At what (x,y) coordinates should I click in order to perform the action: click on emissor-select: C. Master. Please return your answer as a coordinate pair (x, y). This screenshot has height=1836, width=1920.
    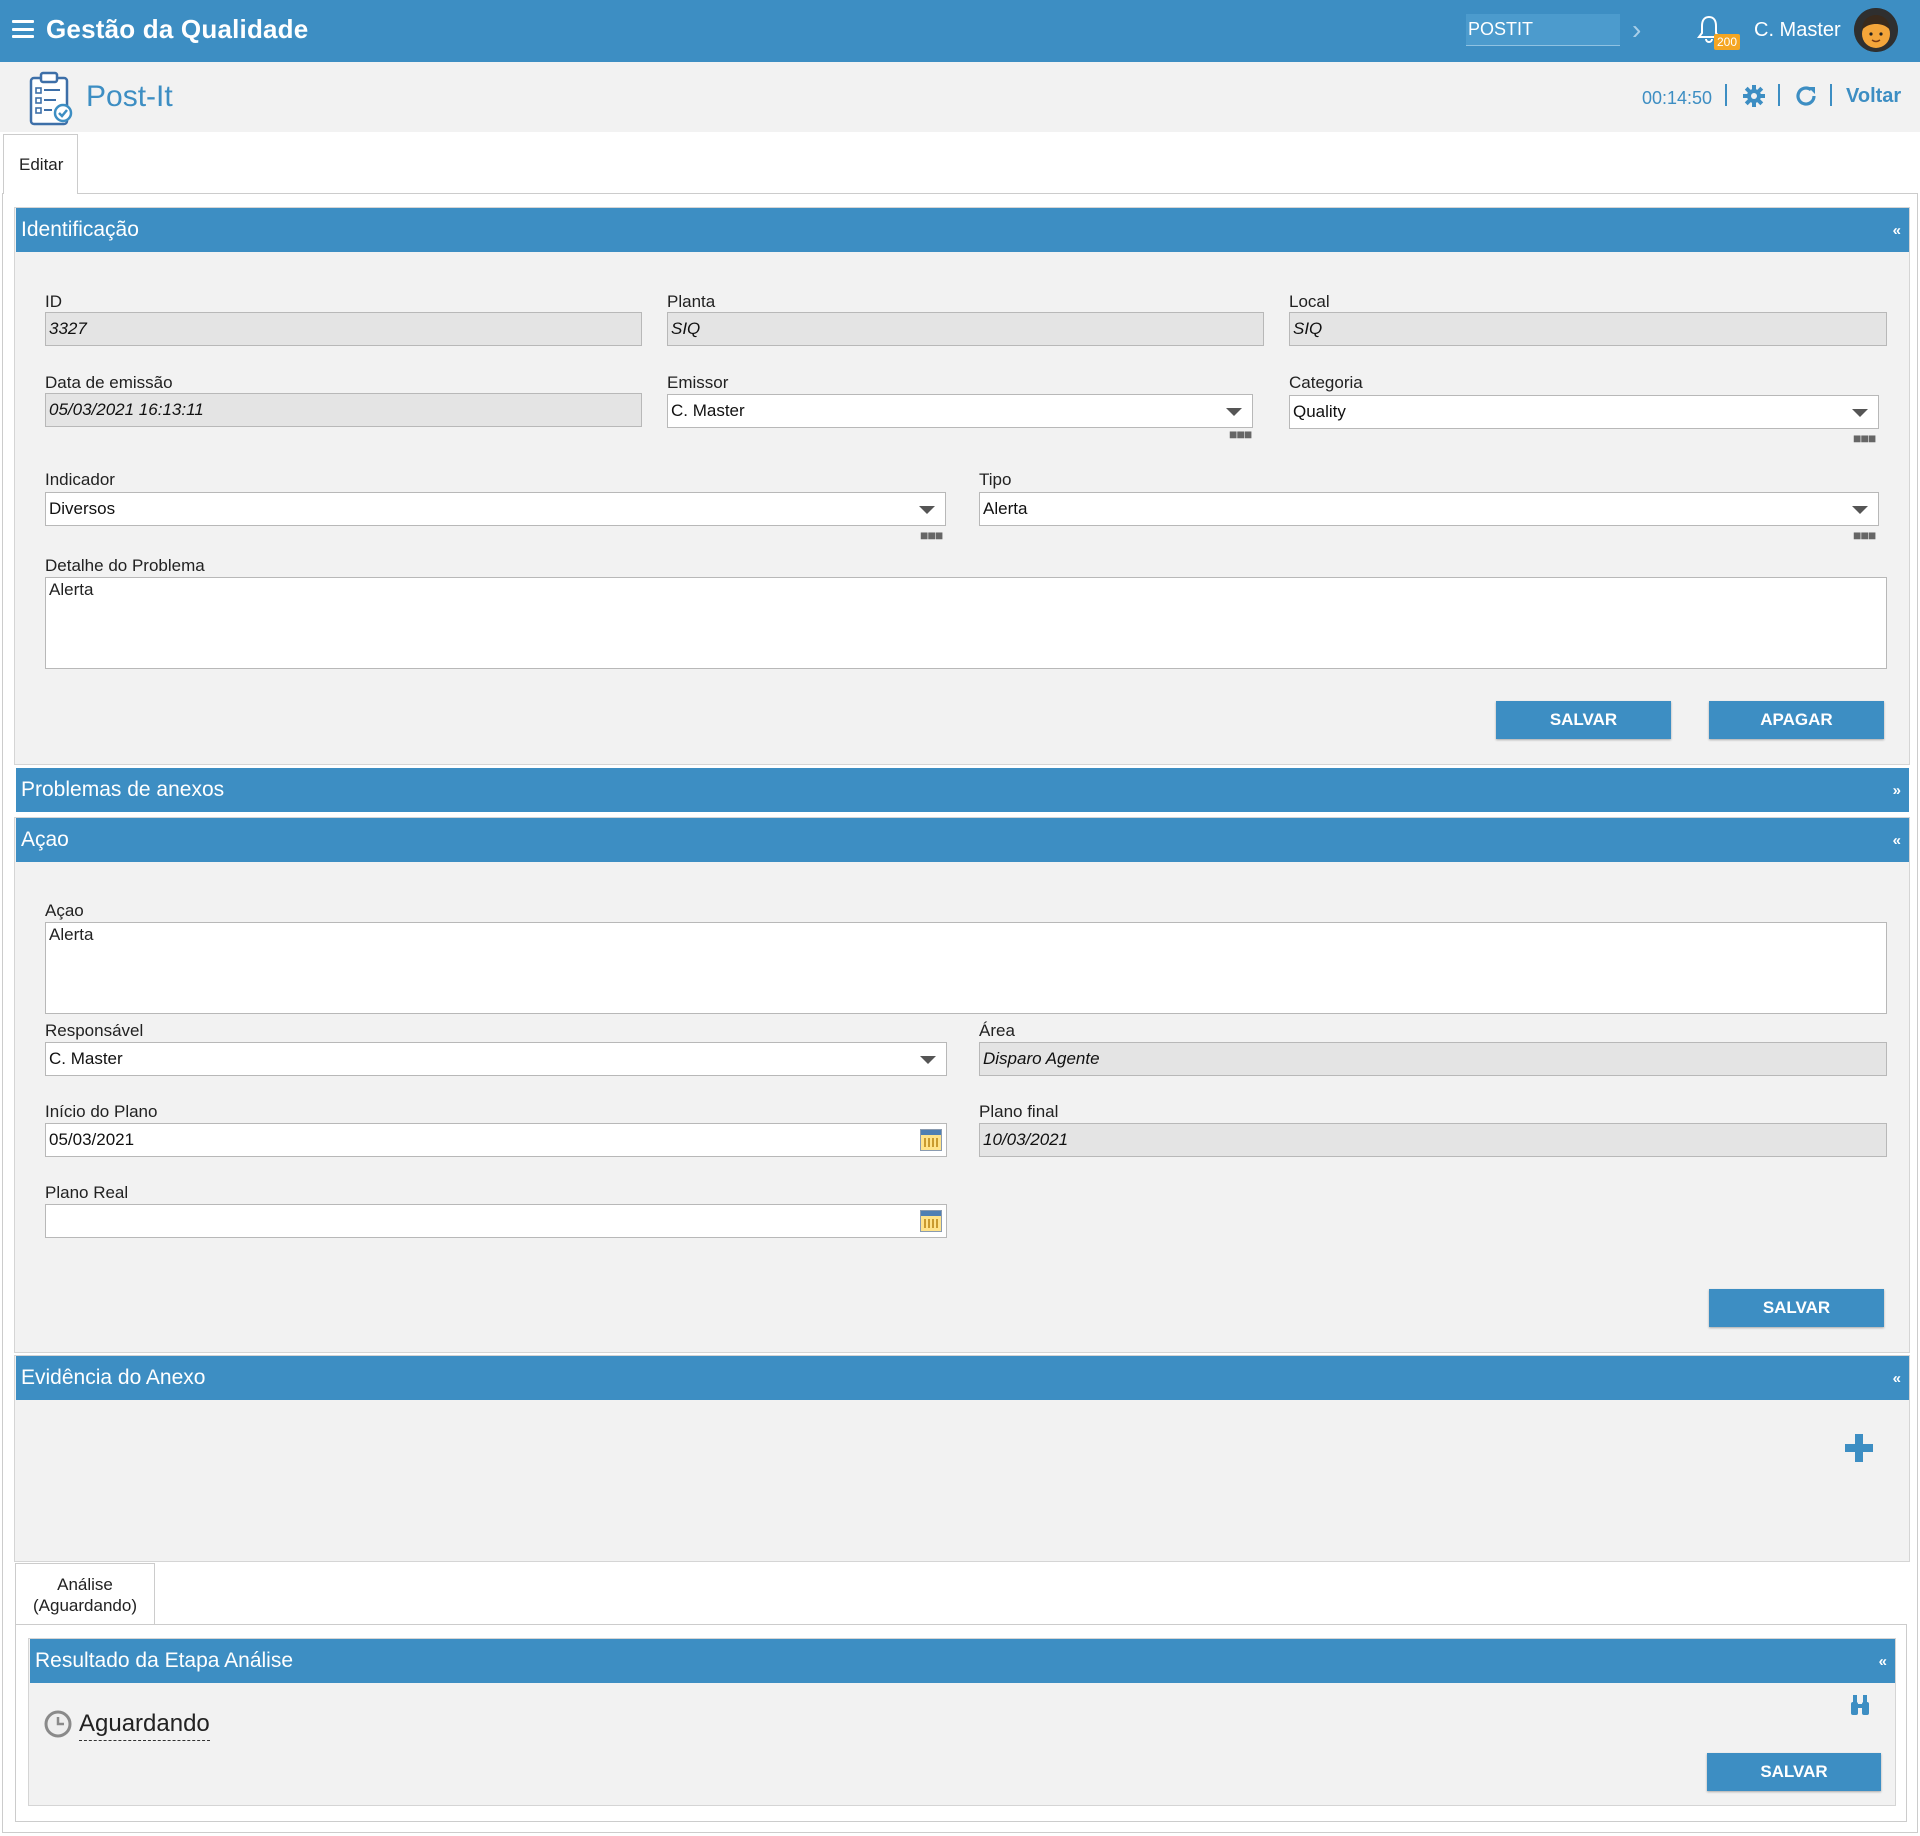
    Looking at the image, I should click on (960, 411).